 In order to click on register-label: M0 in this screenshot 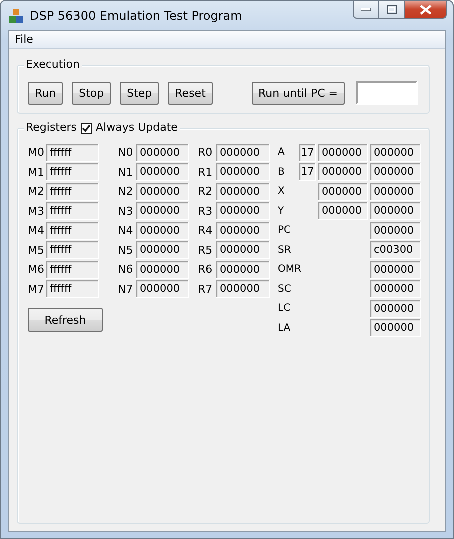, I will do `click(37, 153)`.